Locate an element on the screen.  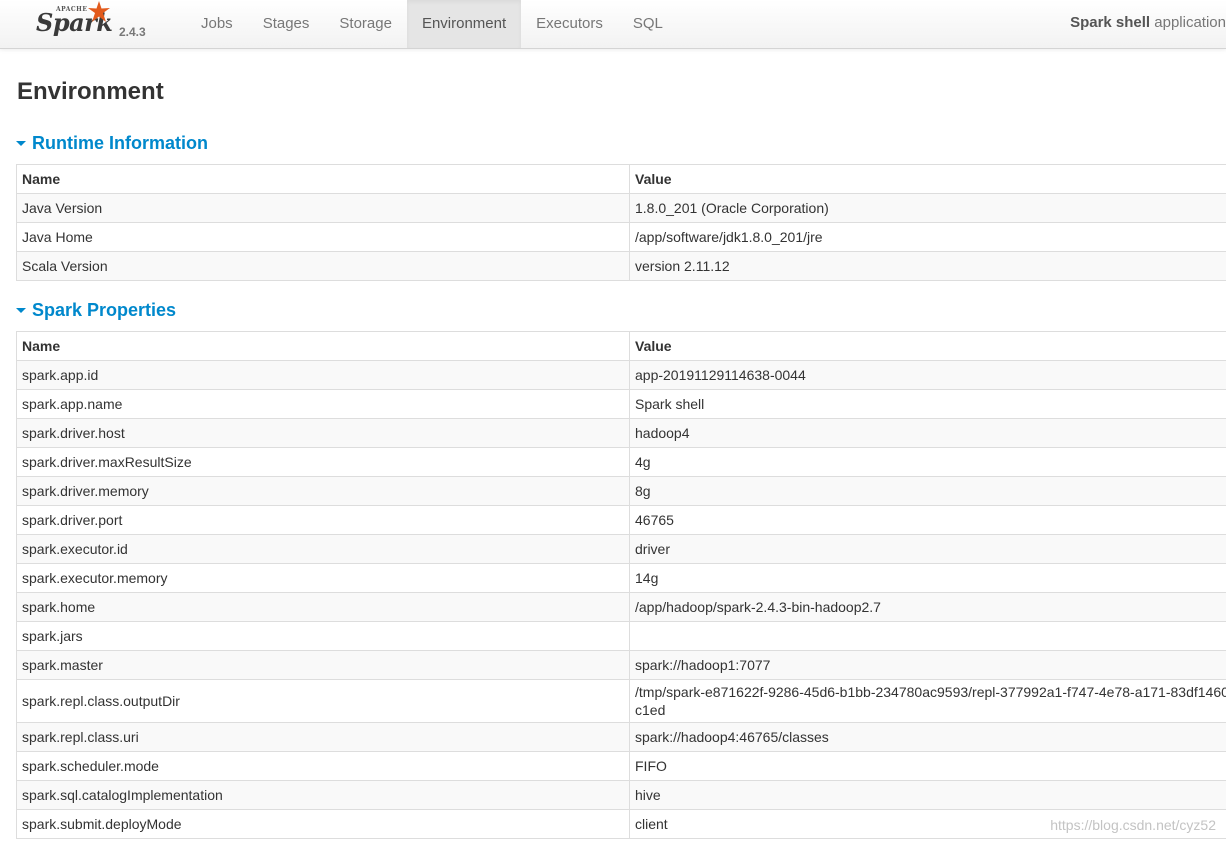
tab-environment: Environment is located at coordinates (464, 24).